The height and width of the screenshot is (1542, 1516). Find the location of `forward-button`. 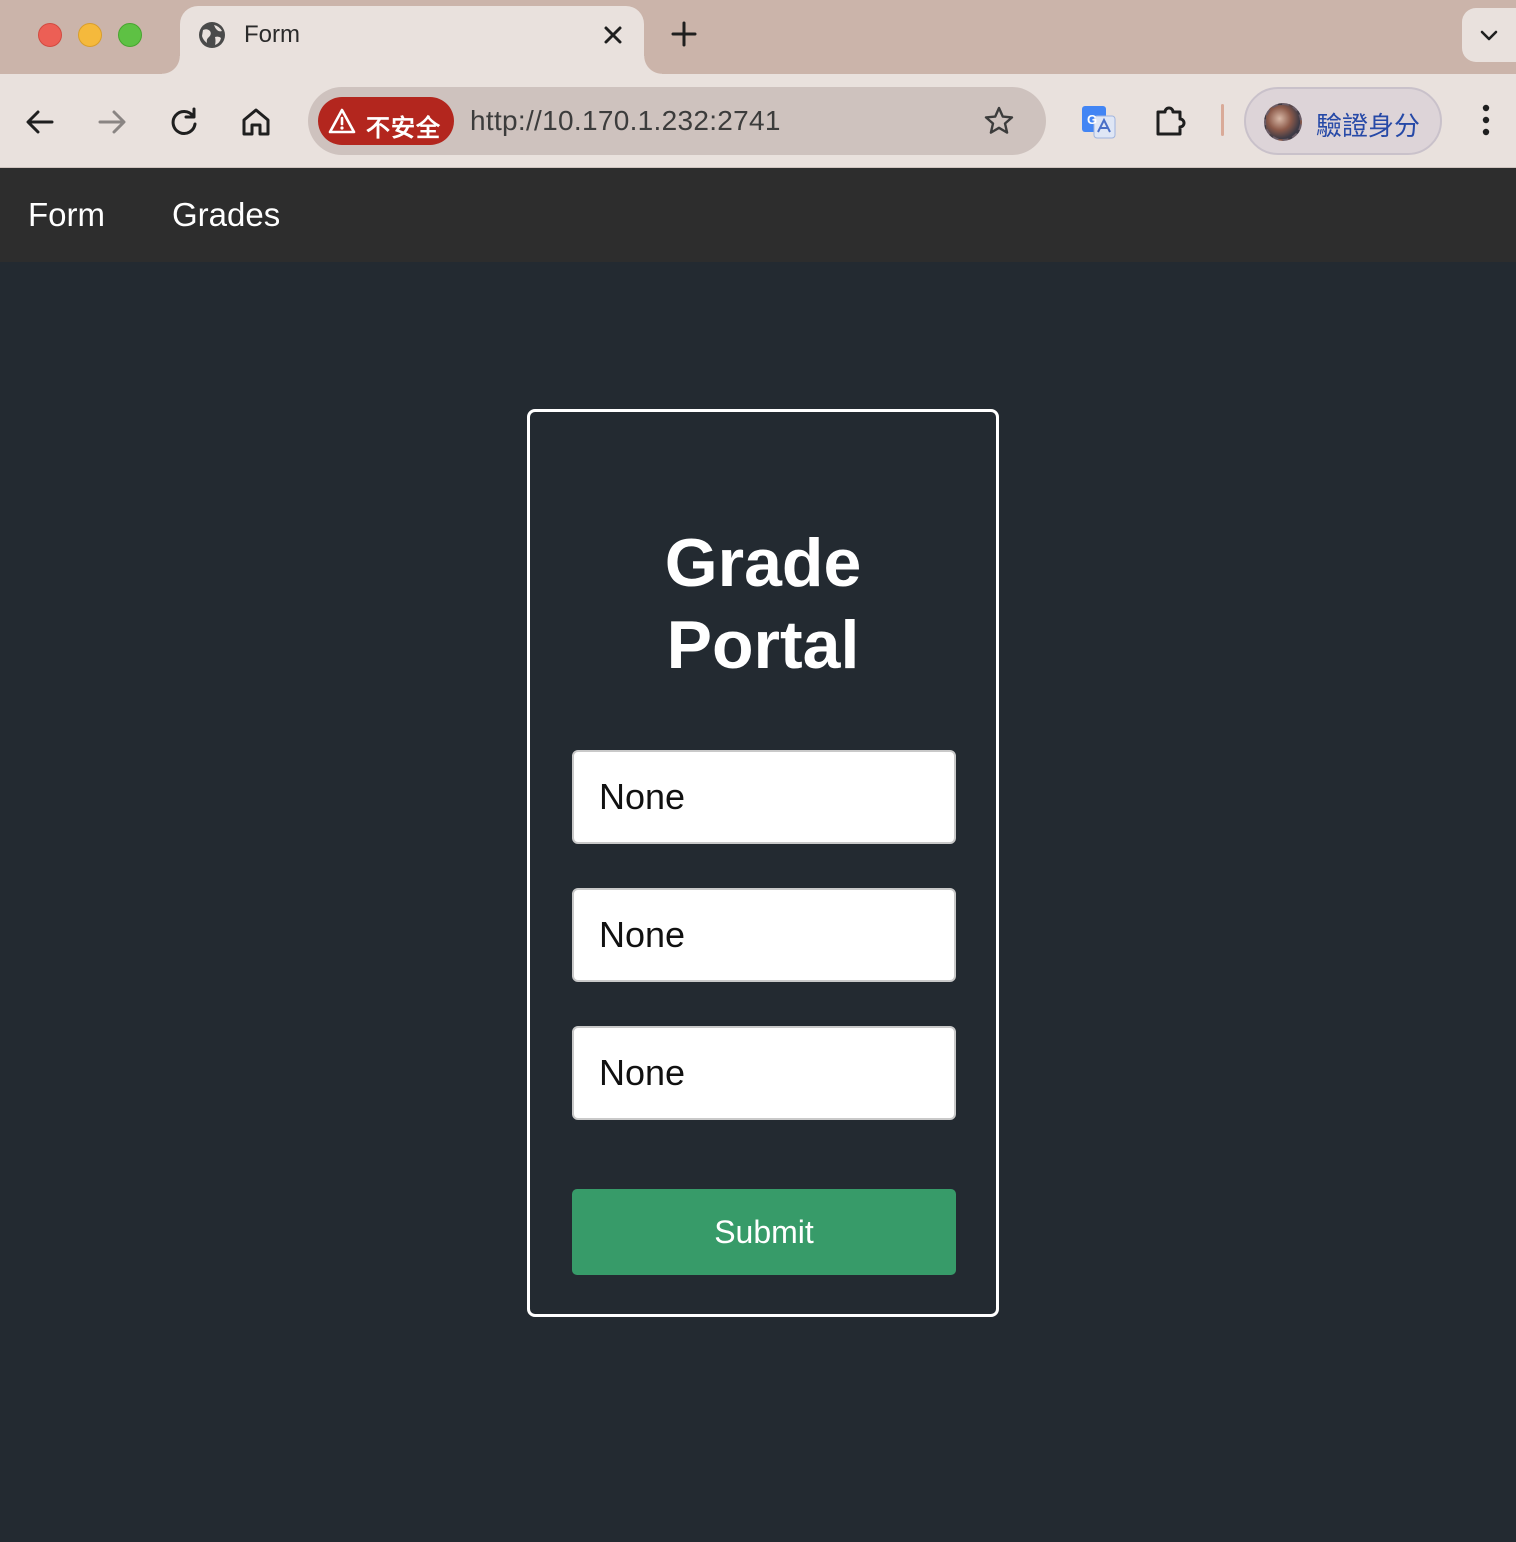

forward-button is located at coordinates (112, 122).